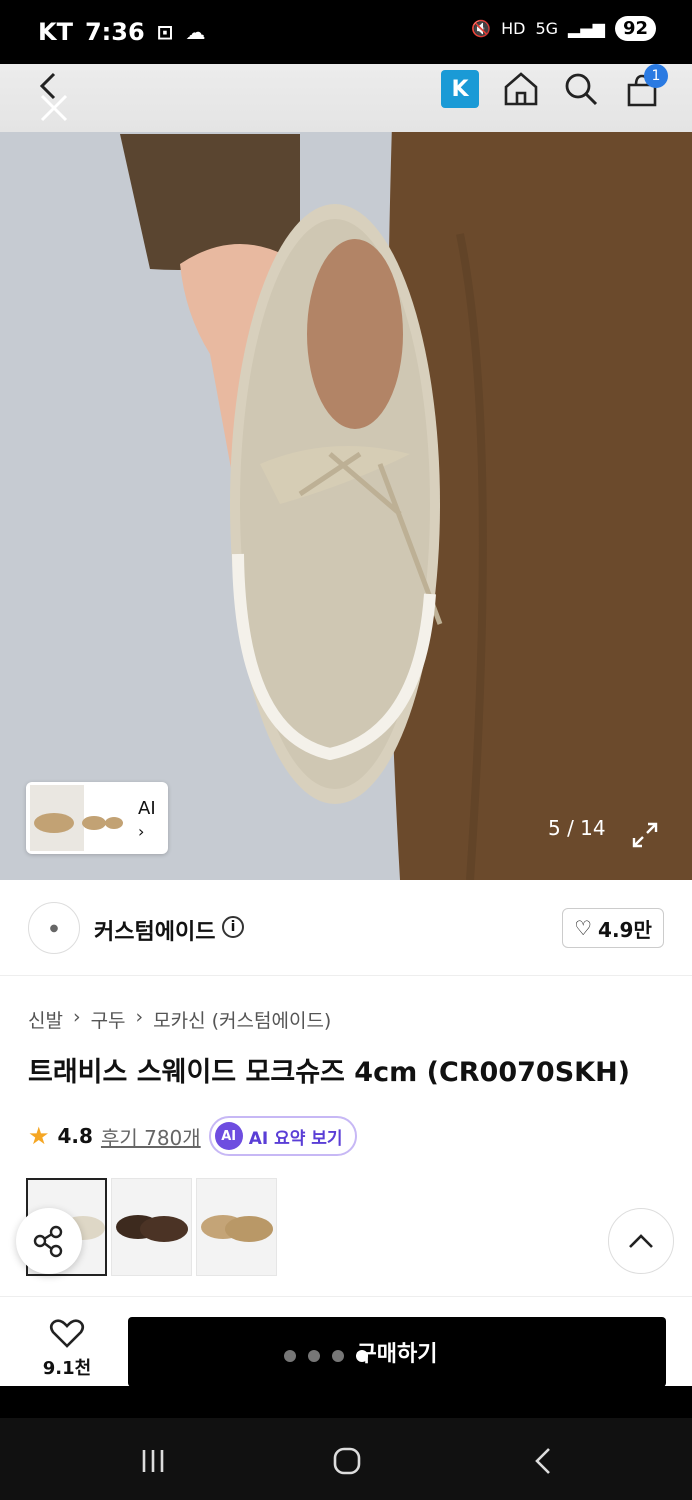 This screenshot has height=1500, width=692. I want to click on time-label: 7:36, so click(114, 32).